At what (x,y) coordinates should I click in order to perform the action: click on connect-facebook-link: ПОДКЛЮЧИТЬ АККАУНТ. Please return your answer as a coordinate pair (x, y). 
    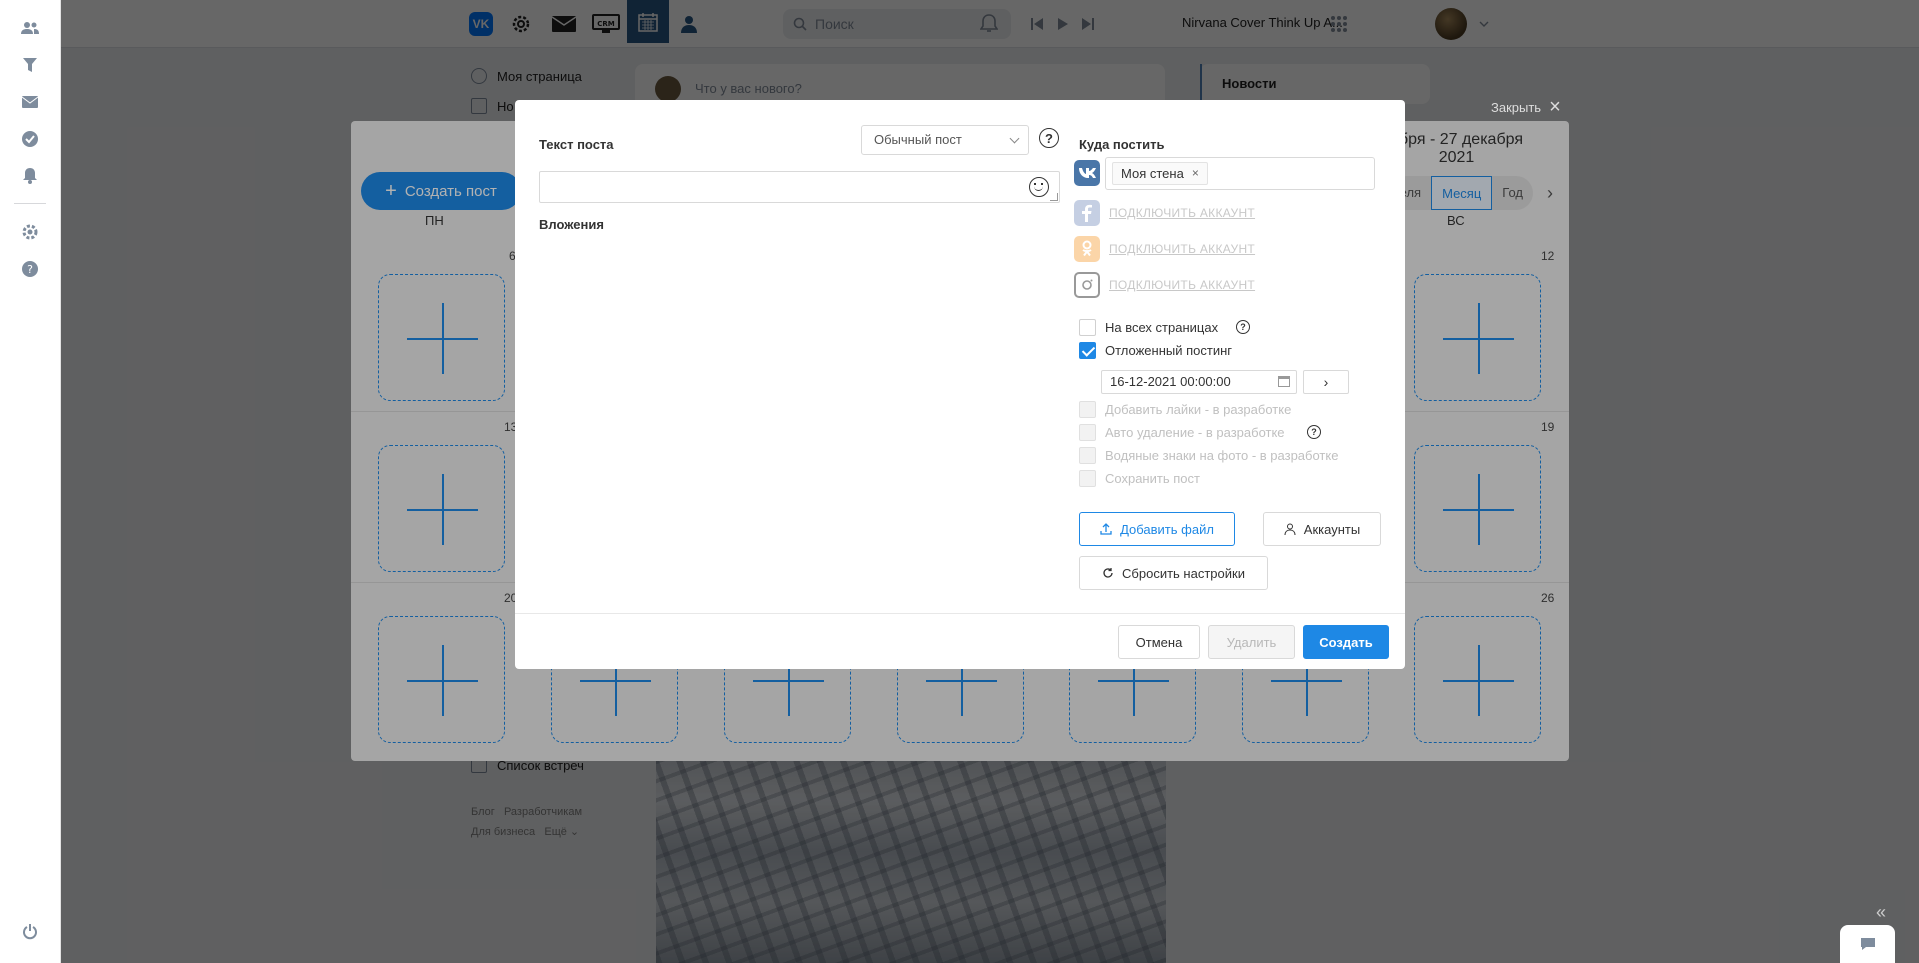
    Looking at the image, I should click on (1182, 213).